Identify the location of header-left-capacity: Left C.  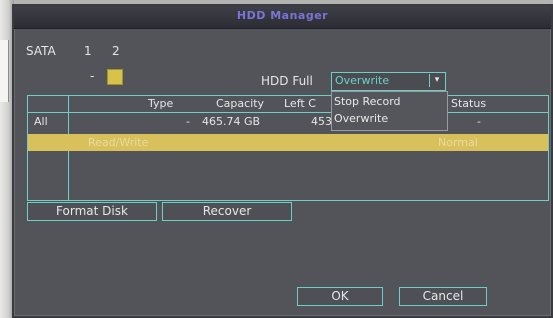
(300, 103).